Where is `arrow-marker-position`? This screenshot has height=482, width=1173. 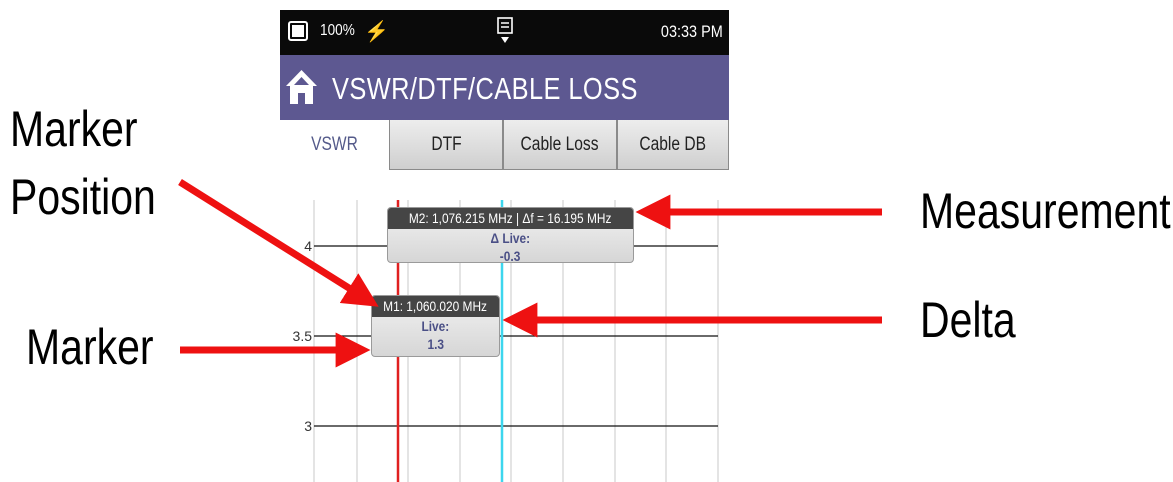
arrow-marker-position is located at coordinates (278, 243).